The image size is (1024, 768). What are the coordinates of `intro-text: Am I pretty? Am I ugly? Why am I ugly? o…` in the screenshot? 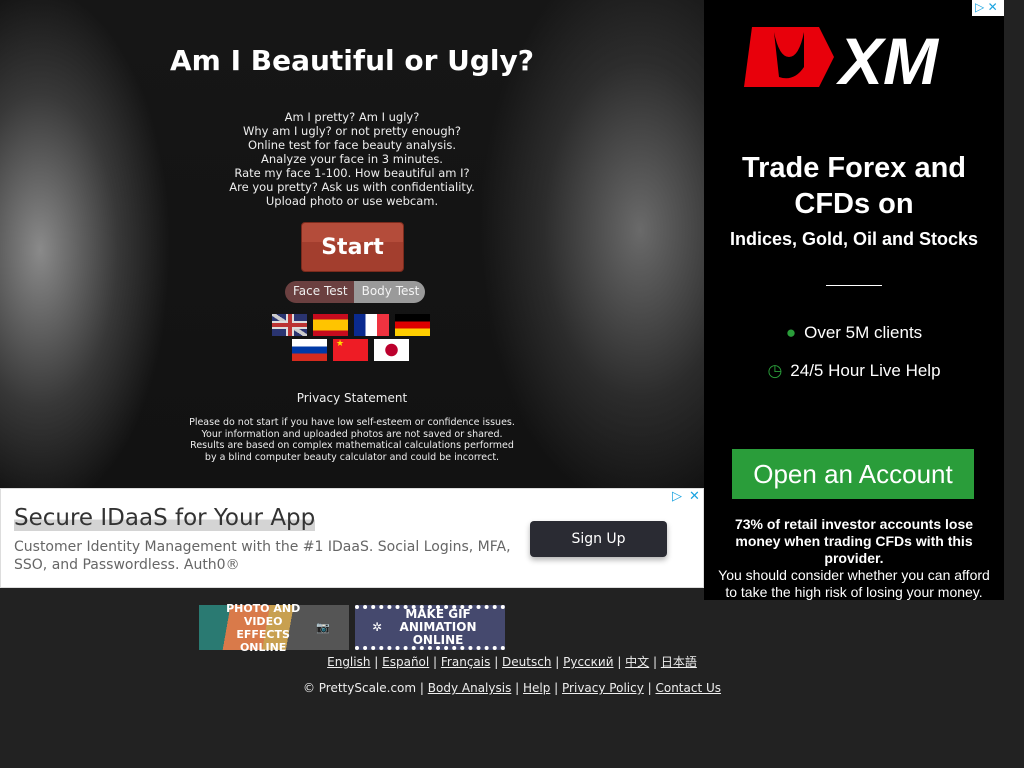 It's located at (352, 159).